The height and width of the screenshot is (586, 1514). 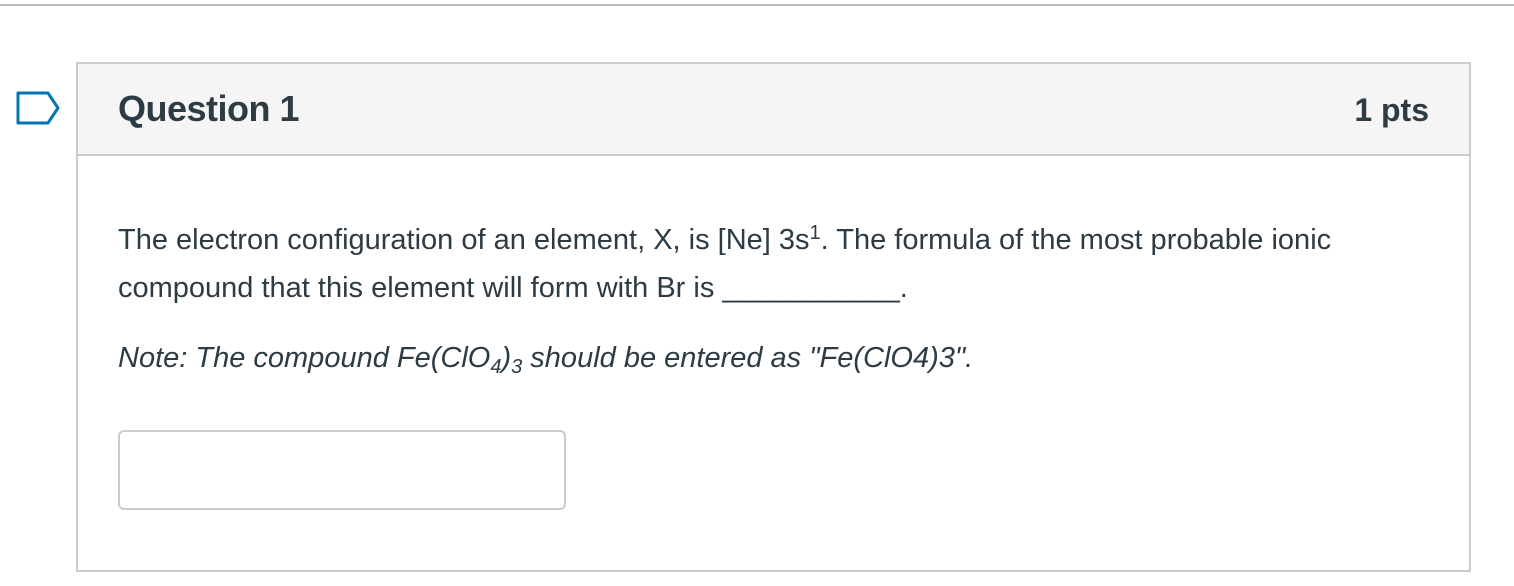 I want to click on top-divider, so click(x=757, y=5).